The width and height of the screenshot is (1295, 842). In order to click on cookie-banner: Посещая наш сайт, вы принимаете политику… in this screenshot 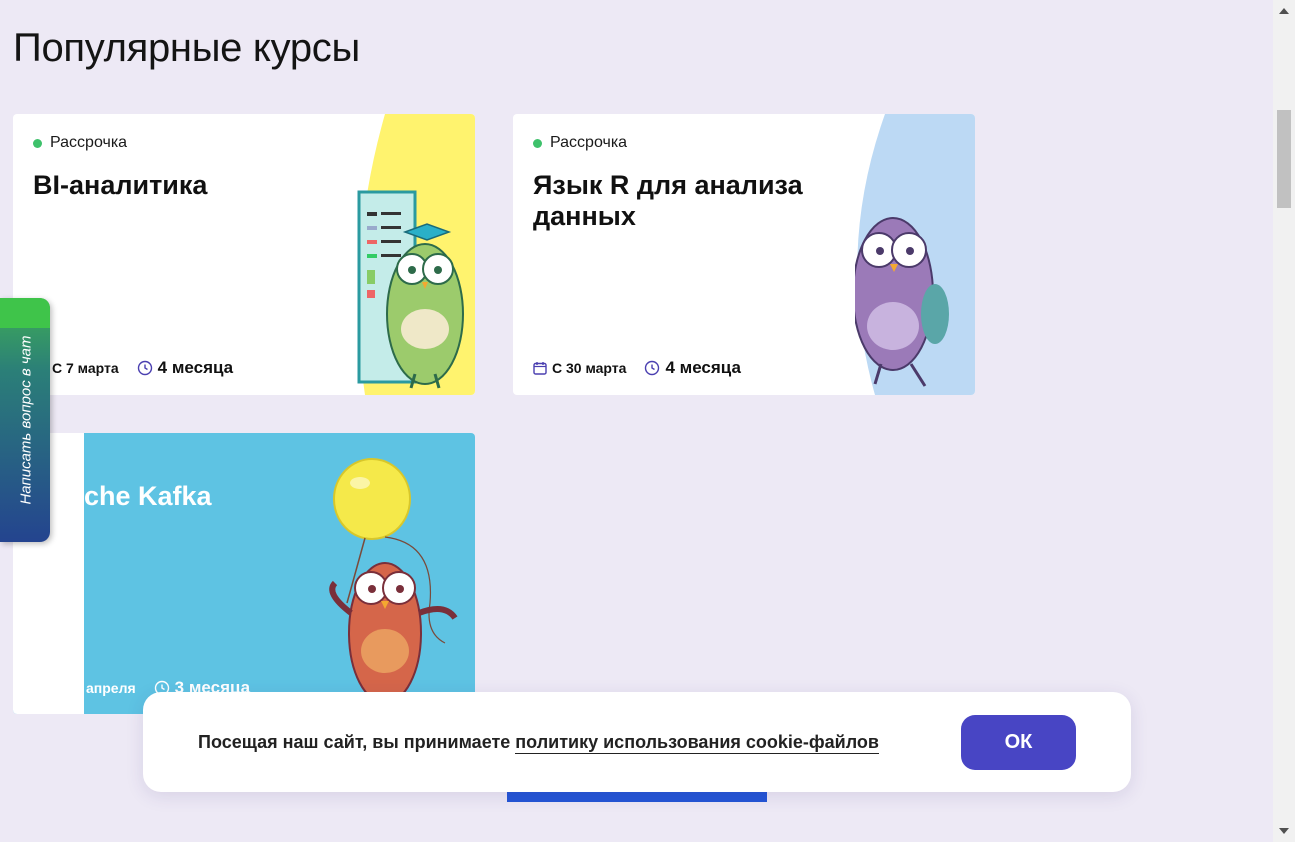, I will do `click(637, 742)`.